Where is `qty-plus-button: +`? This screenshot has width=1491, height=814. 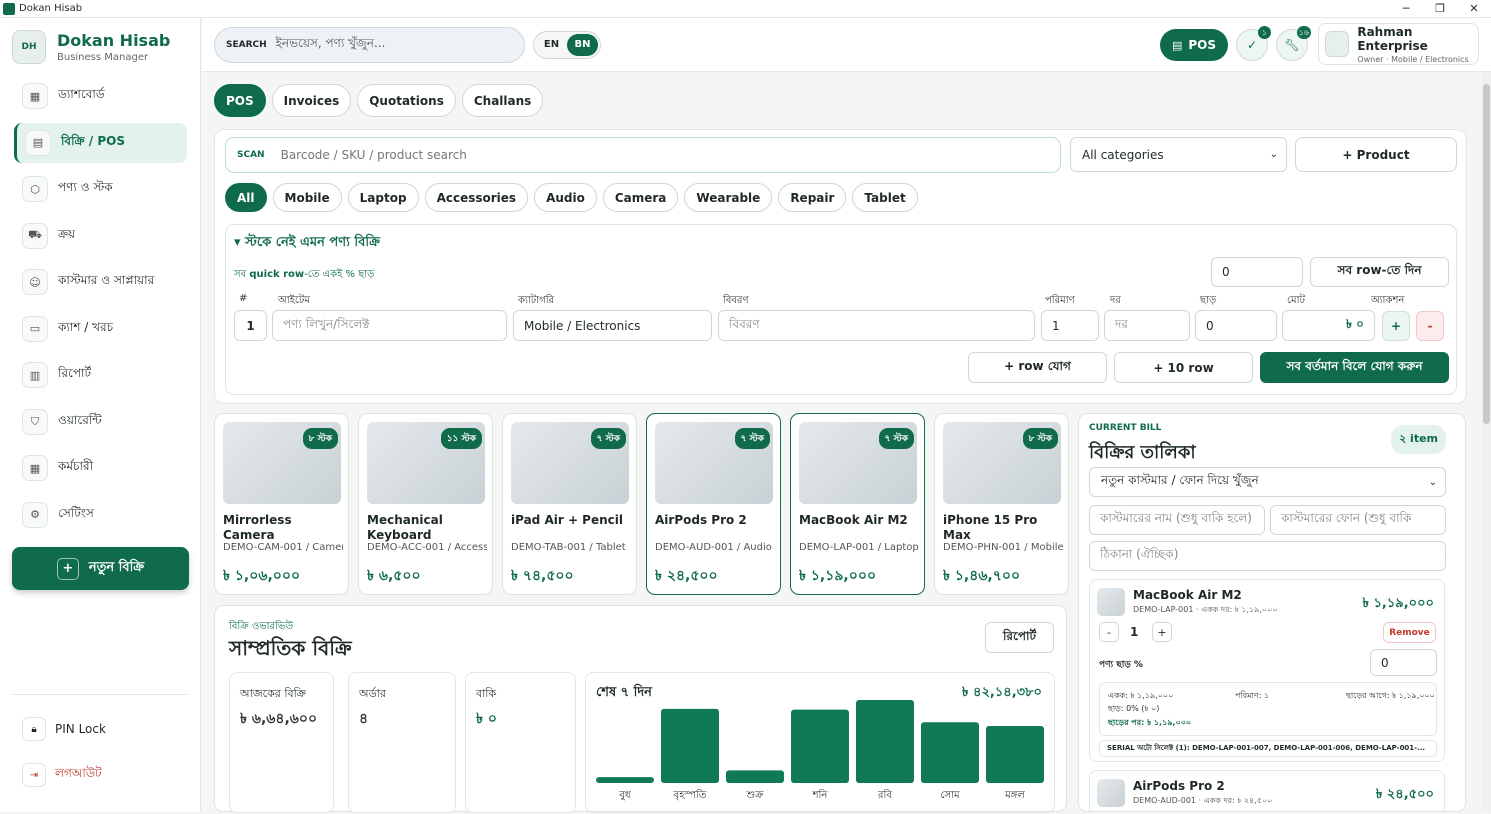
qty-plus-button: + is located at coordinates (1162, 632).